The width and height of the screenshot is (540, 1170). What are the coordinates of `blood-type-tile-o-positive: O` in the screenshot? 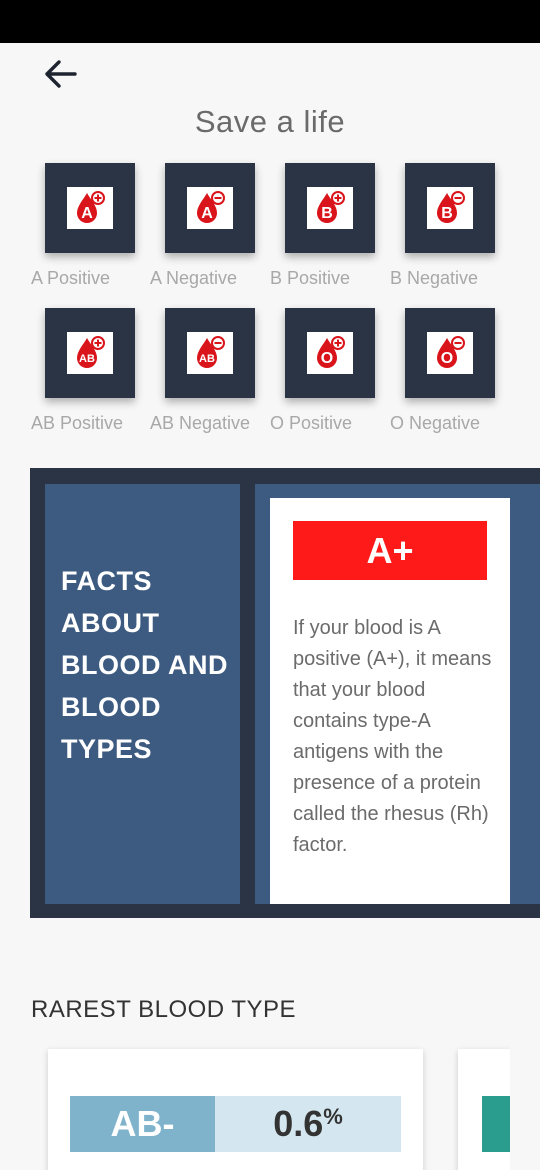 It's located at (330, 353).